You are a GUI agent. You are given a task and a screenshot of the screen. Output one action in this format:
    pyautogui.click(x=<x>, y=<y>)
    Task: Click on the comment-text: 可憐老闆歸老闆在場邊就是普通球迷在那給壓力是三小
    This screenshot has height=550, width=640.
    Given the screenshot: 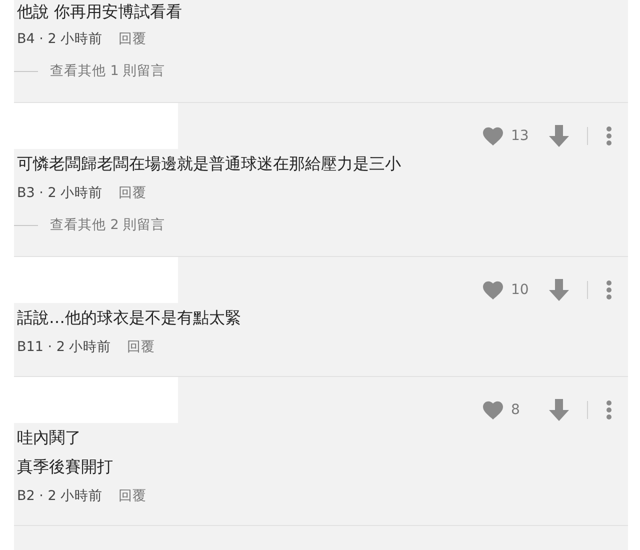 What is the action you would take?
    pyautogui.click(x=209, y=164)
    